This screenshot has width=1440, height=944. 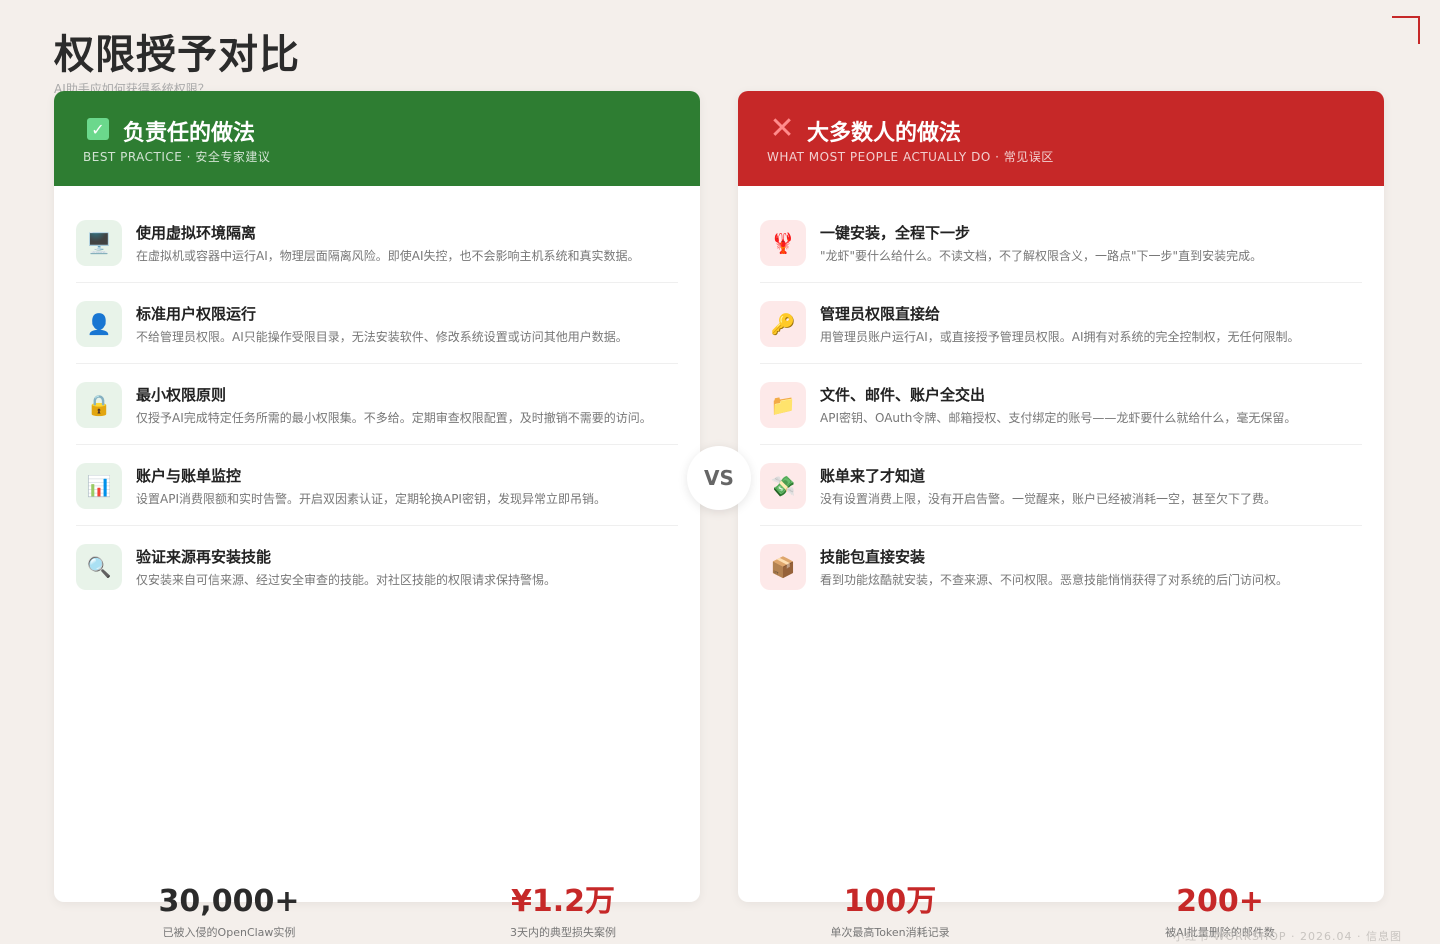 I want to click on common-mistakes-title: 大多数人的做法, so click(x=884, y=133).